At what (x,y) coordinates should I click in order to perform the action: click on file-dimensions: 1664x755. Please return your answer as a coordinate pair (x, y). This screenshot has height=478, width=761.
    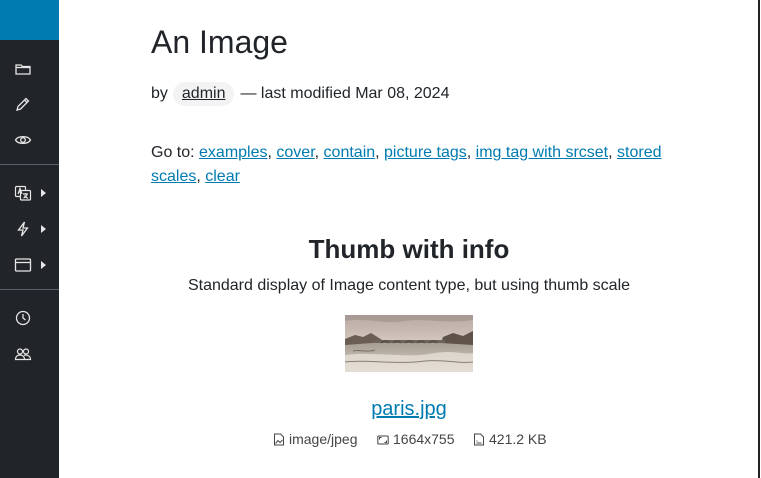
    Looking at the image, I should click on (416, 439).